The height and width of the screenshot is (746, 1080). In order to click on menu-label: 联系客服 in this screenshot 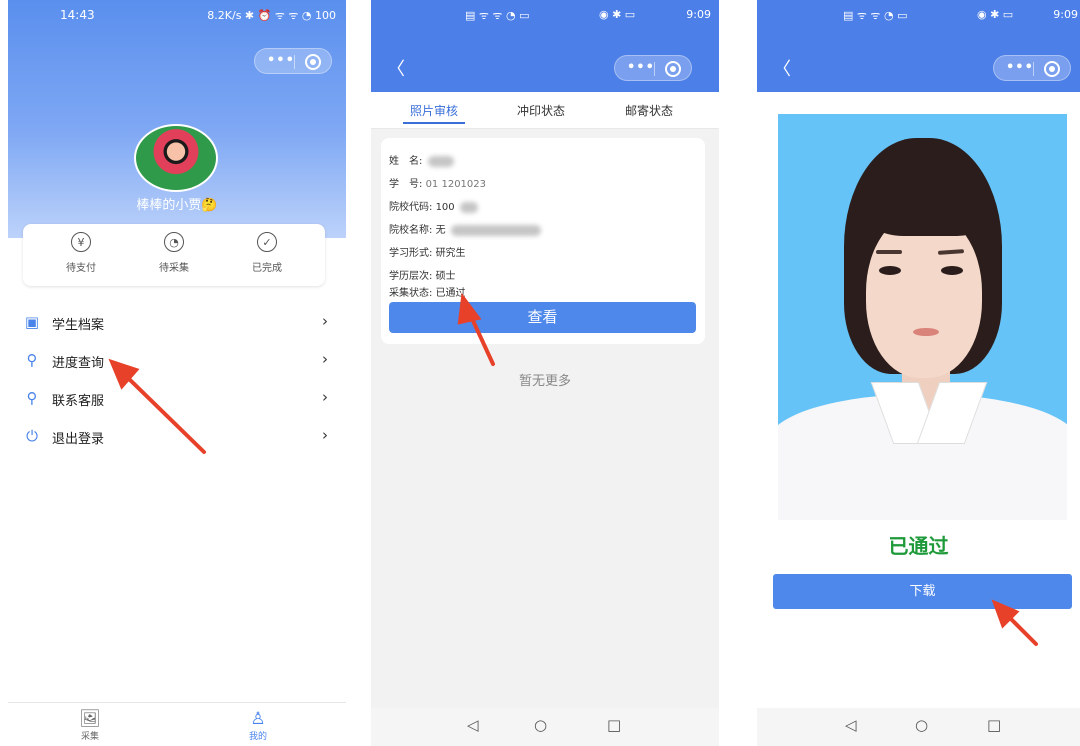, I will do `click(78, 401)`.